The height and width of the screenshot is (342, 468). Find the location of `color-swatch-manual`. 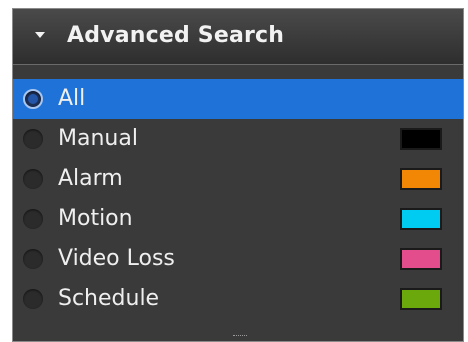

color-swatch-manual is located at coordinates (421, 139).